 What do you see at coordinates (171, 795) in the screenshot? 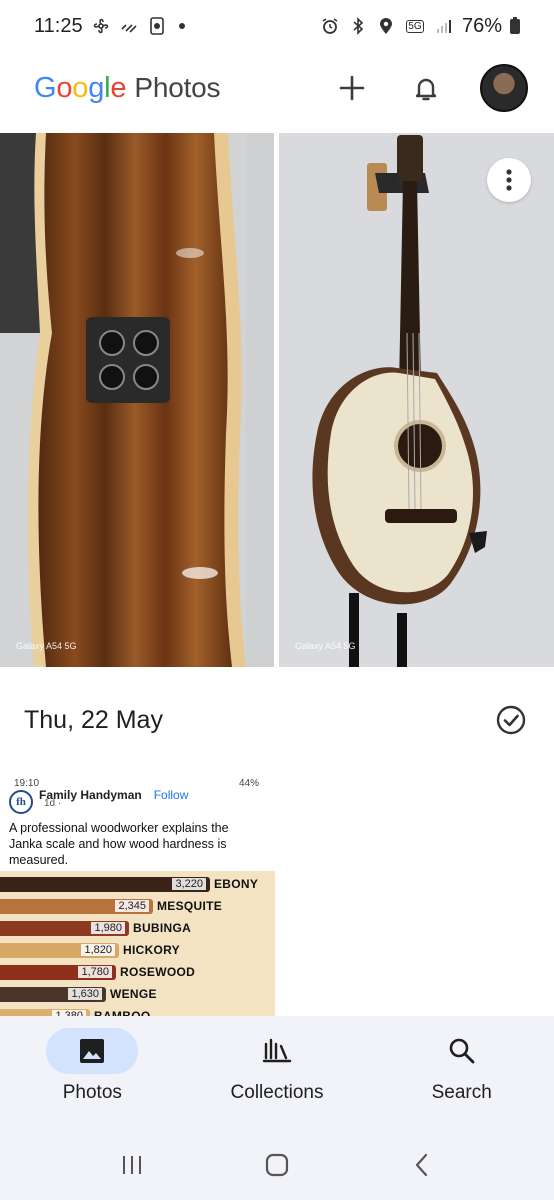
I see `follow-label: Follow` at bounding box center [171, 795].